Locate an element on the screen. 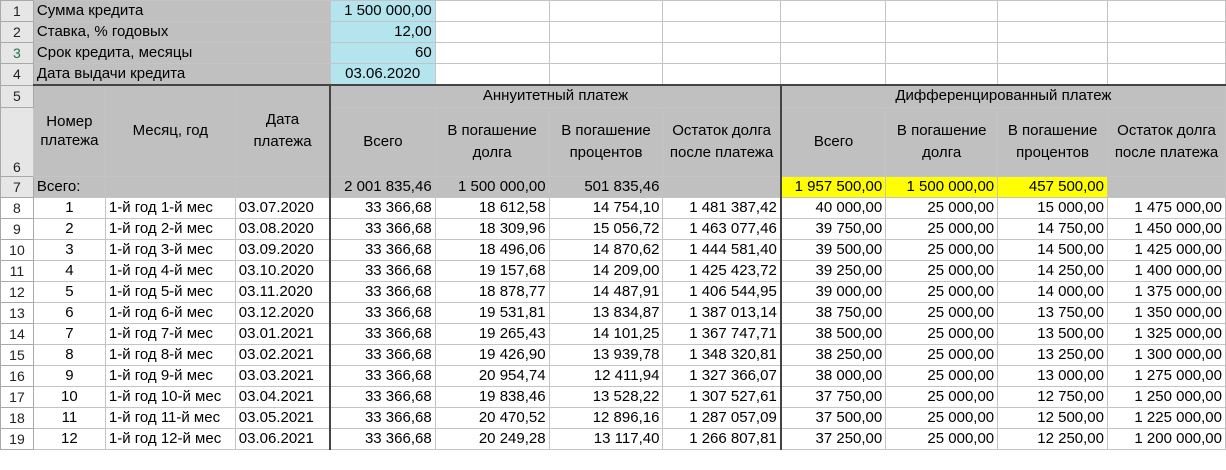 The image size is (1226, 470). cell-annuity-balance: 1 406 544,95 is located at coordinates (722, 291).